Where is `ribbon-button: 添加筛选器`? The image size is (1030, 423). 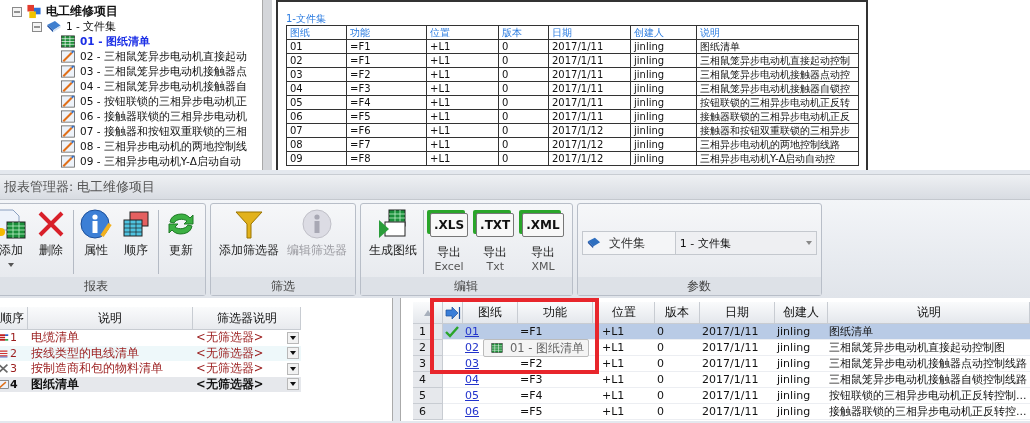 ribbon-button: 添加筛选器 is located at coordinates (249, 233).